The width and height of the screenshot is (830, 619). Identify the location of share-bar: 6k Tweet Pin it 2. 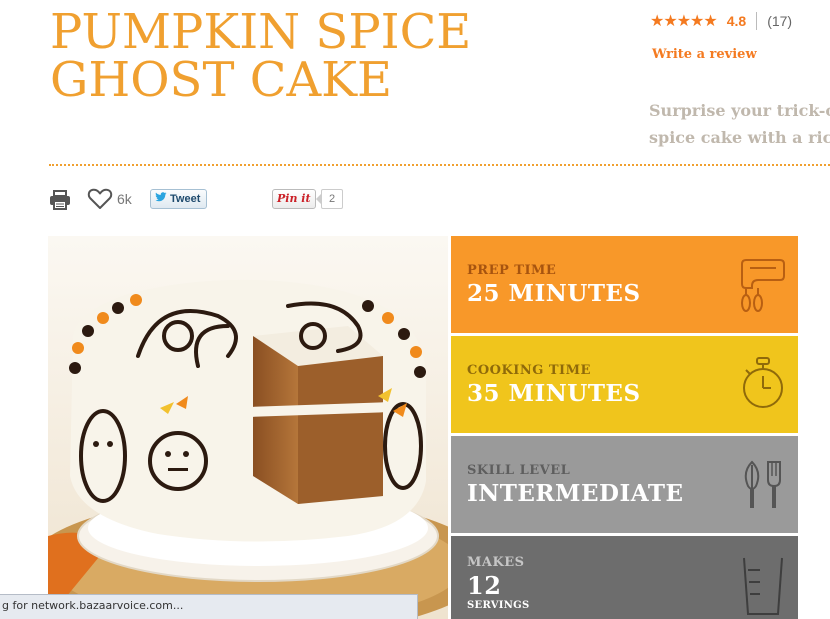
(214, 199).